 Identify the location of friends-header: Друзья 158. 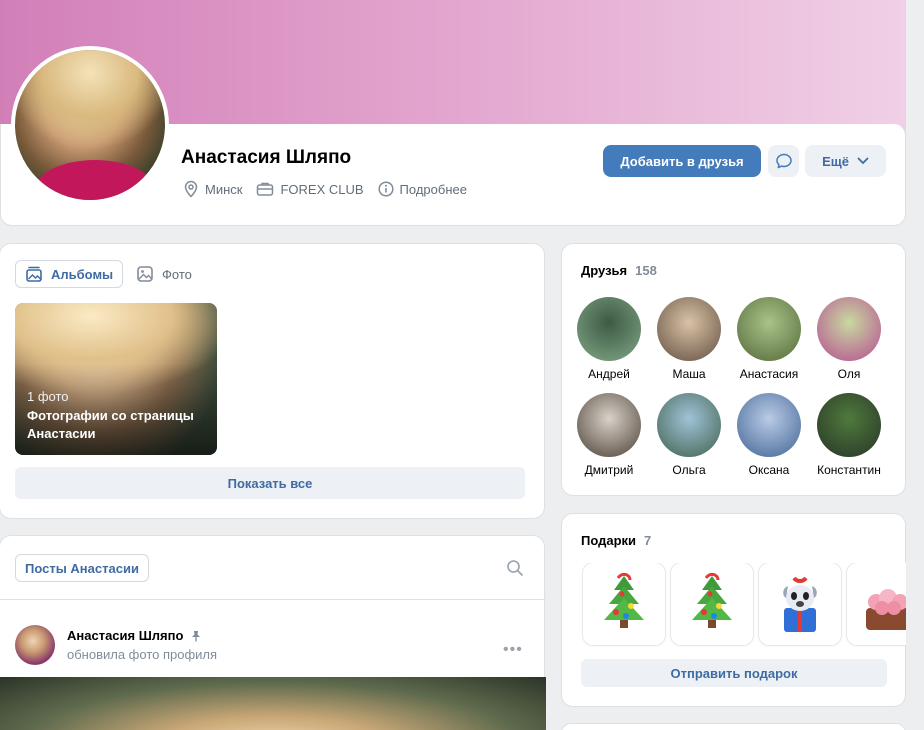
(619, 270).